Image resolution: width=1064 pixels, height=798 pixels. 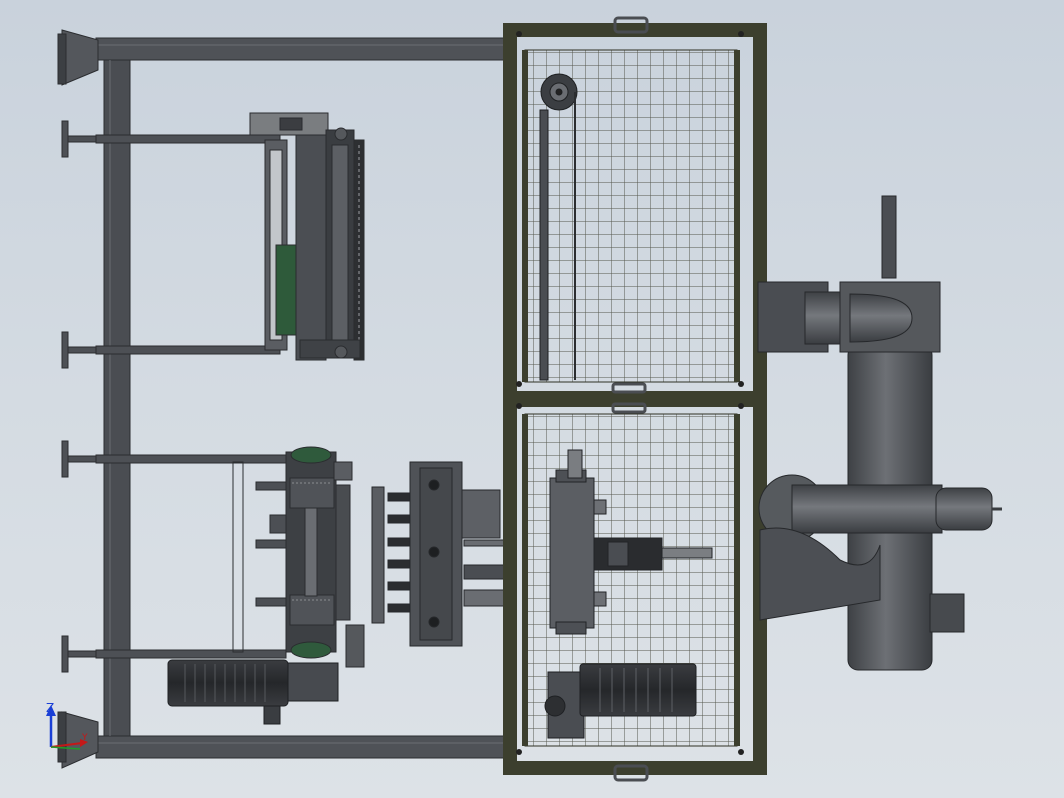 What do you see at coordinates (441, 554) in the screenshot?
I see `press-plate` at bounding box center [441, 554].